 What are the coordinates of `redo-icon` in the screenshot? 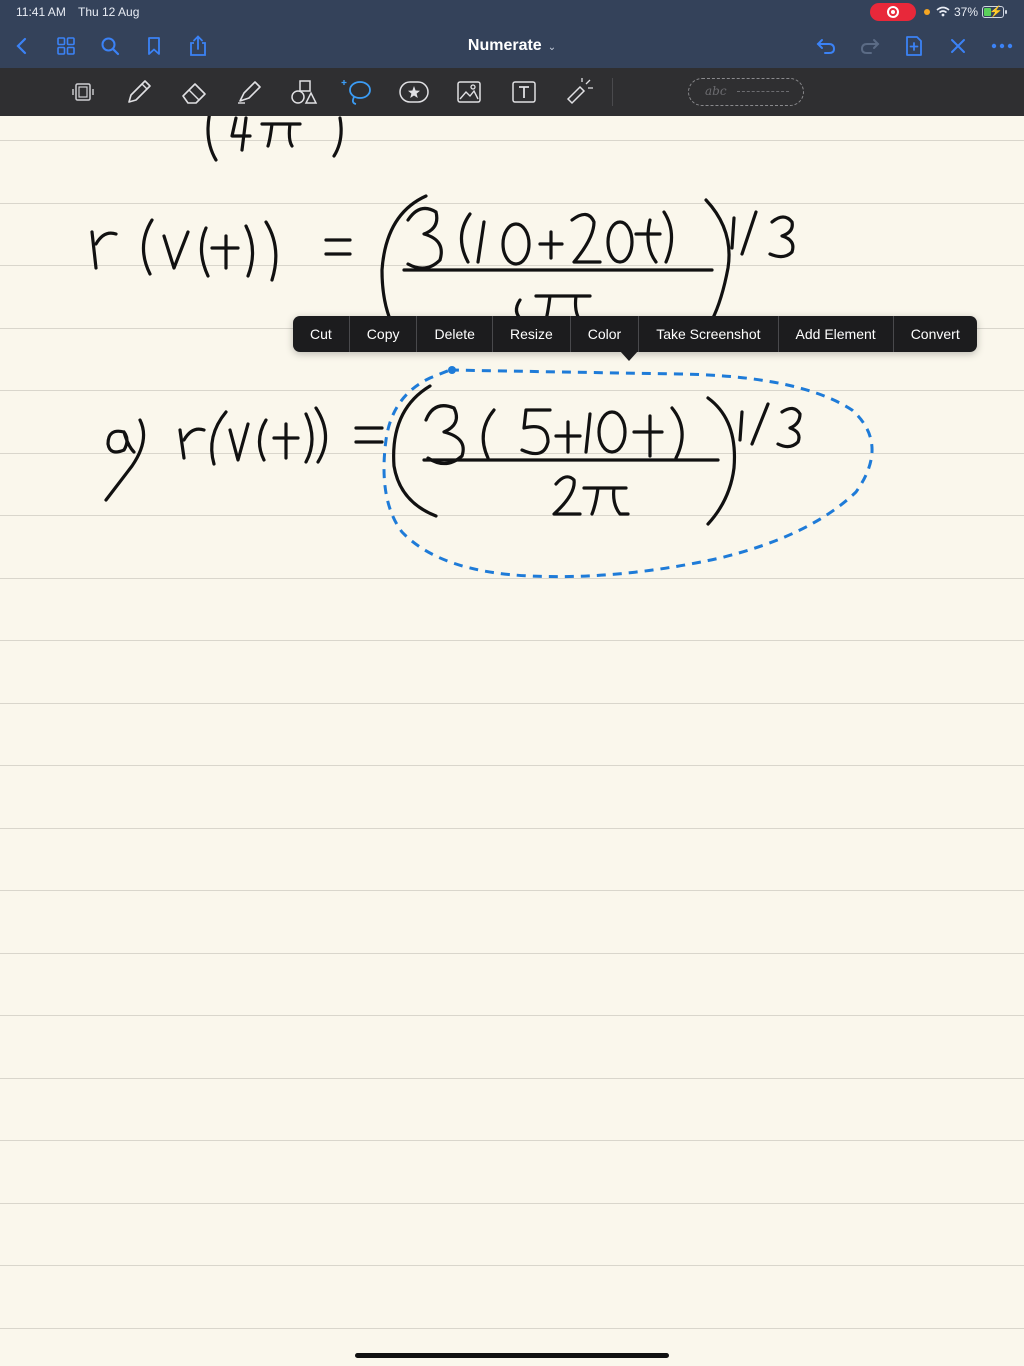 It's located at (870, 46).